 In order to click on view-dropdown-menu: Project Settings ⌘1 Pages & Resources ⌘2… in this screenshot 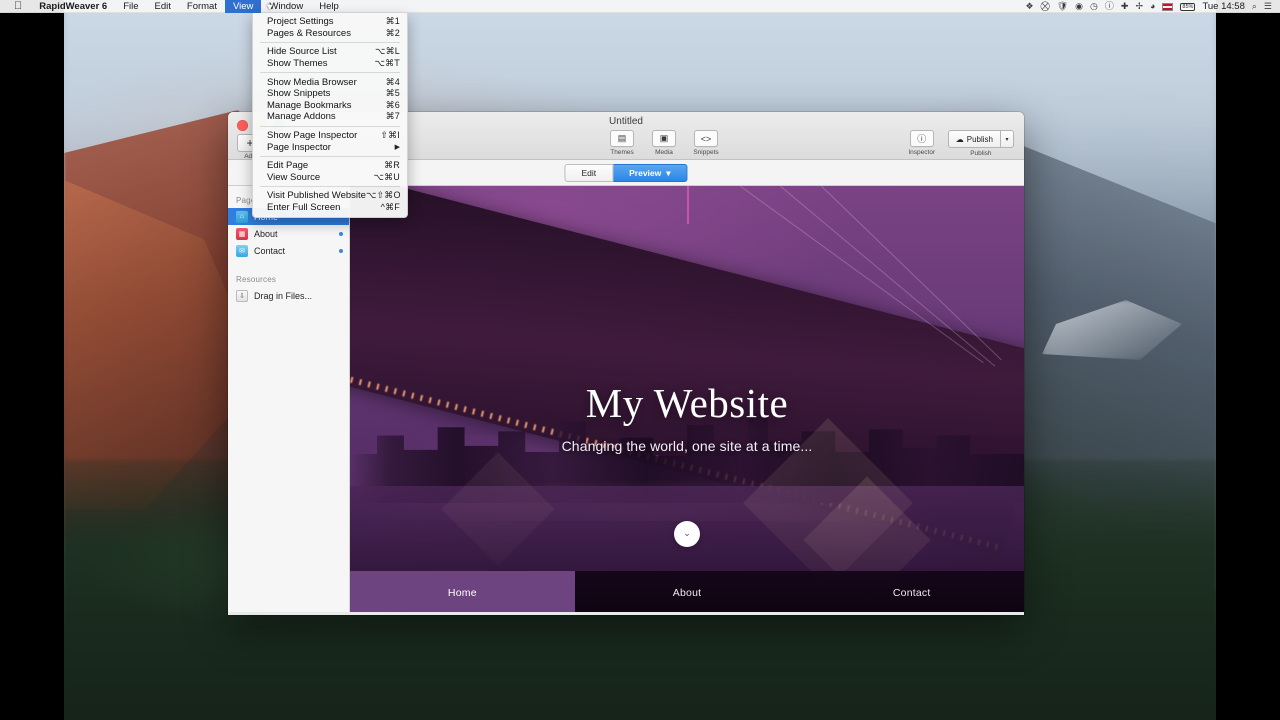, I will do `click(330, 116)`.